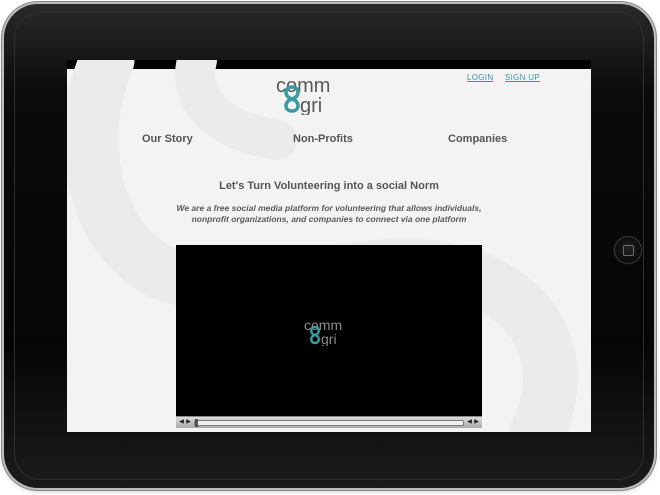 The height and width of the screenshot is (495, 660). I want to click on play-icon: ▶, so click(188, 422).